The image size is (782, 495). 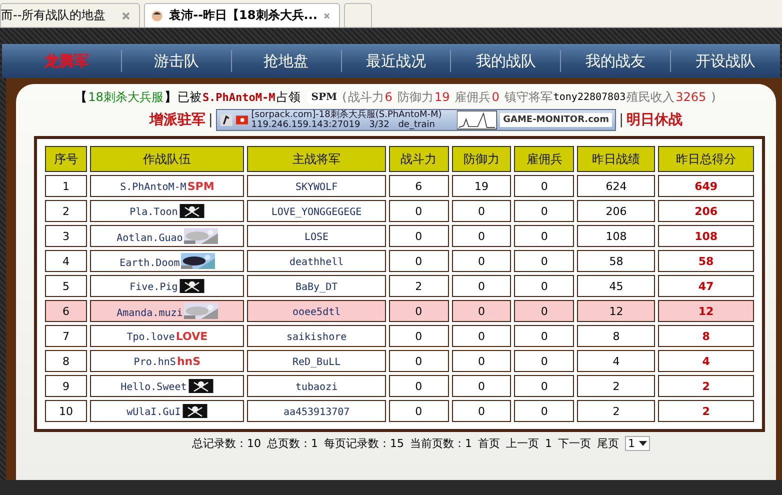 What do you see at coordinates (66, 411) in the screenshot?
I see `table-cell: 10` at bounding box center [66, 411].